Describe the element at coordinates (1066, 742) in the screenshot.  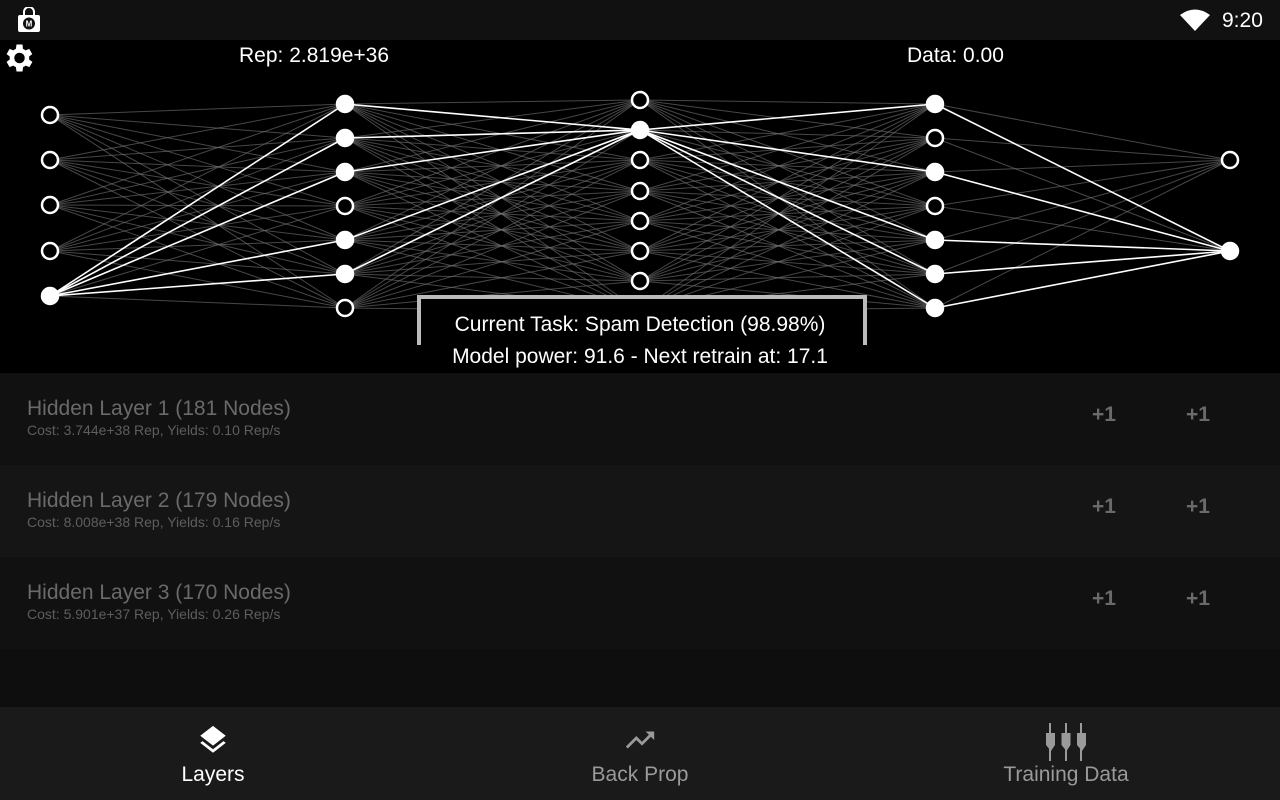
I see `equalizer-icon` at that location.